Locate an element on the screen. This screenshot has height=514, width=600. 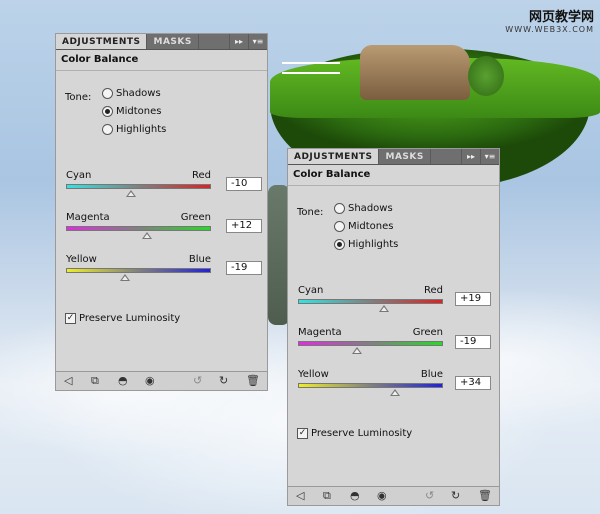
island-tree is located at coordinates (486, 76).